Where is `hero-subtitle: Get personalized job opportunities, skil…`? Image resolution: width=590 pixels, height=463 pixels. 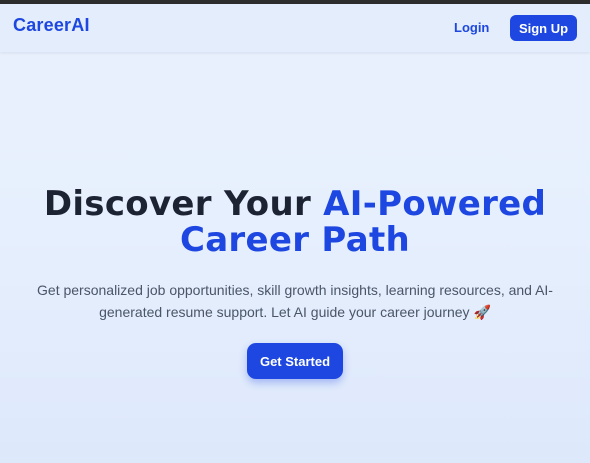 hero-subtitle: Get personalized job opportunities, skil… is located at coordinates (295, 301).